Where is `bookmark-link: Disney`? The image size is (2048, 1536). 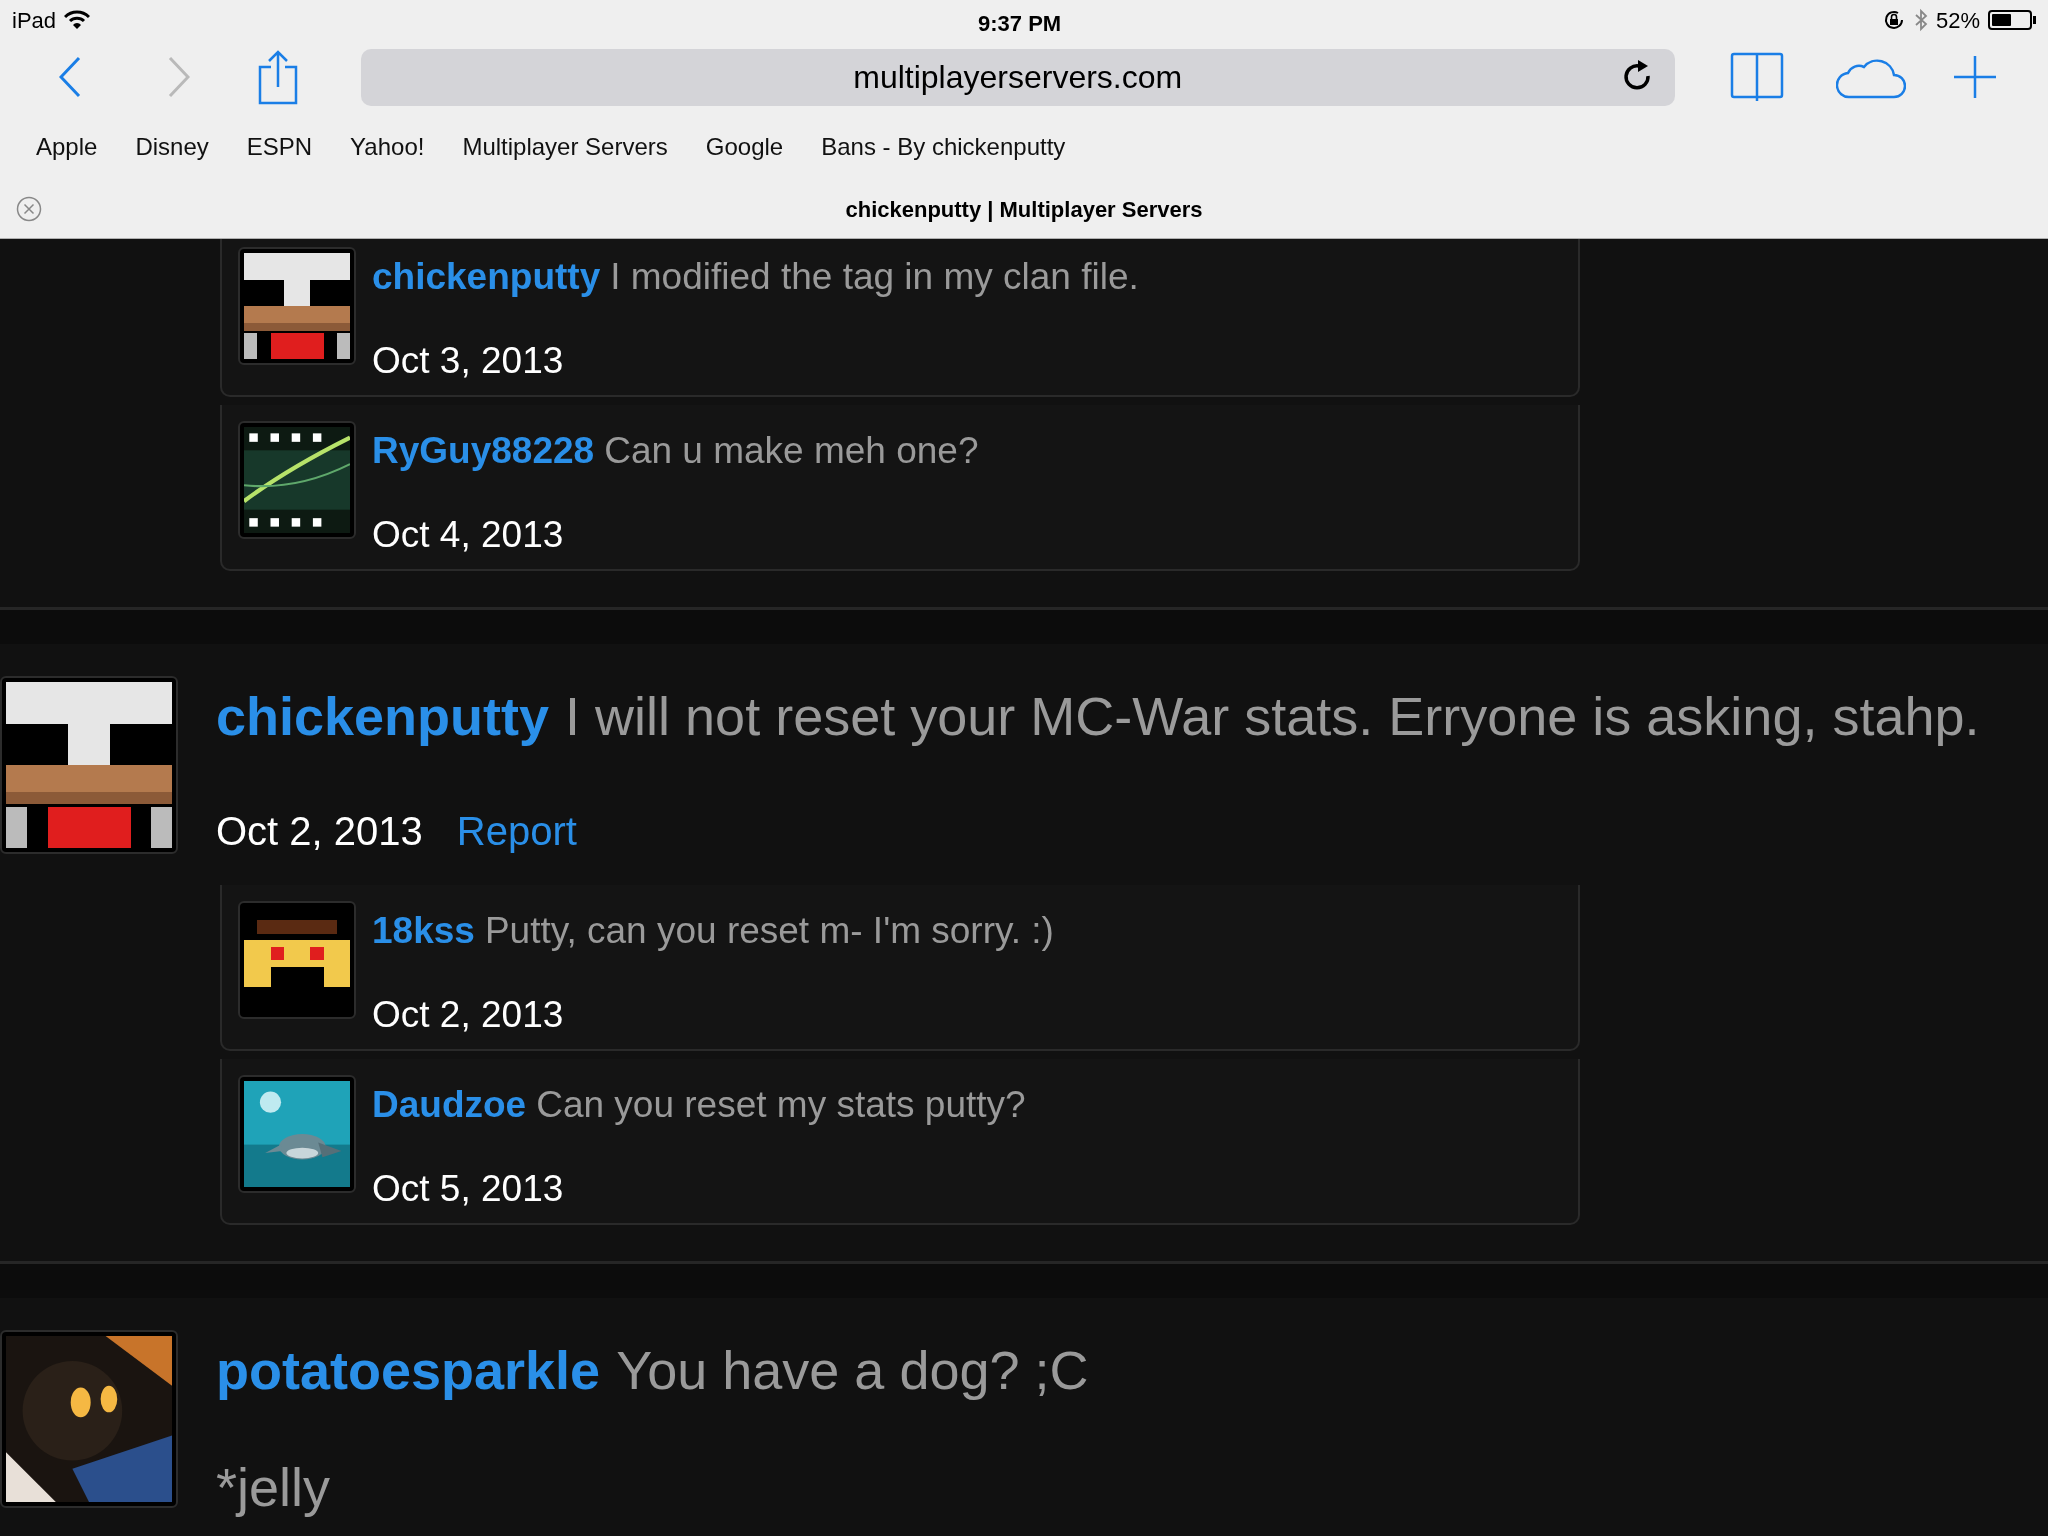 bookmark-link: Disney is located at coordinates (172, 147).